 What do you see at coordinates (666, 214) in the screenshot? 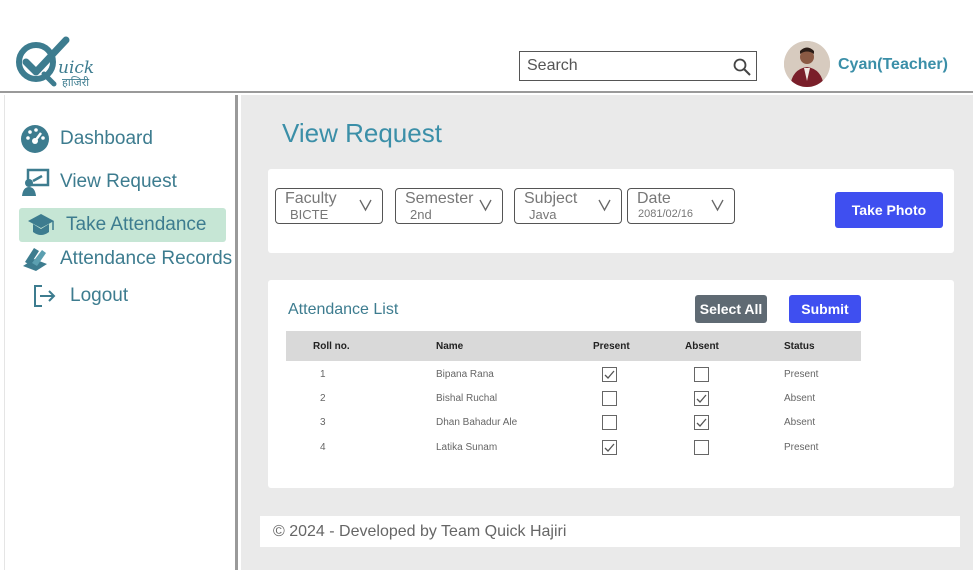
I see `date-value: 2081/02/16` at bounding box center [666, 214].